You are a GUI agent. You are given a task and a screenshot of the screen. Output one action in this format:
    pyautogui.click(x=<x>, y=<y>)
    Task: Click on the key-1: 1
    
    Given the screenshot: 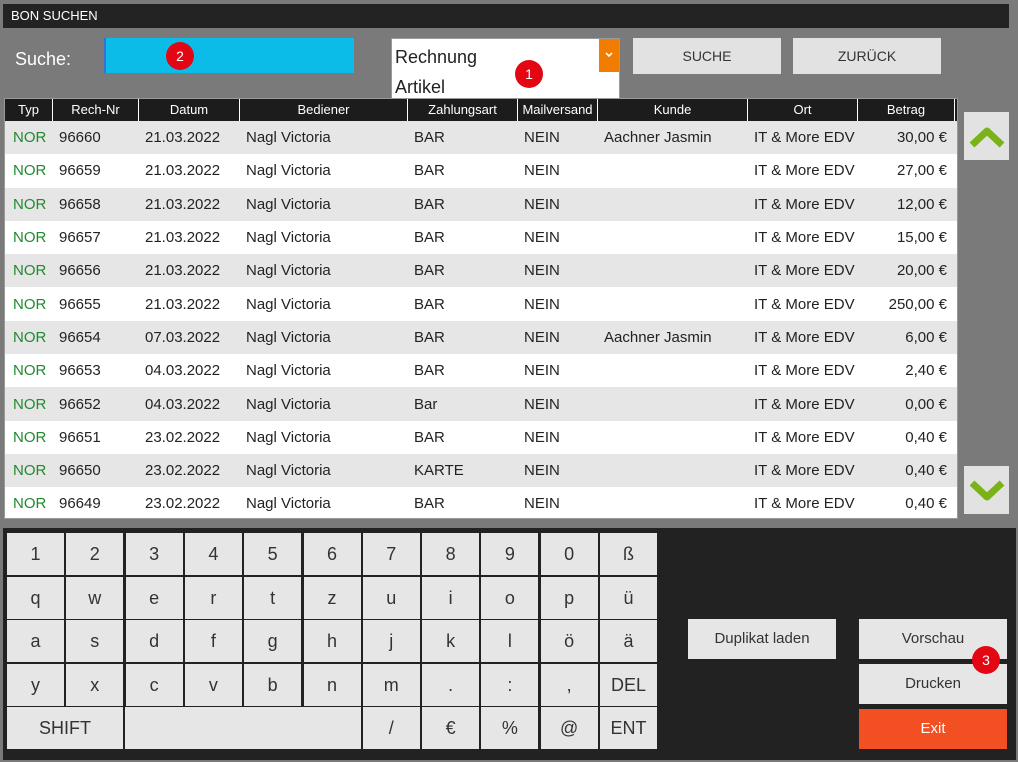 What is the action you would take?
    pyautogui.click(x=35, y=554)
    